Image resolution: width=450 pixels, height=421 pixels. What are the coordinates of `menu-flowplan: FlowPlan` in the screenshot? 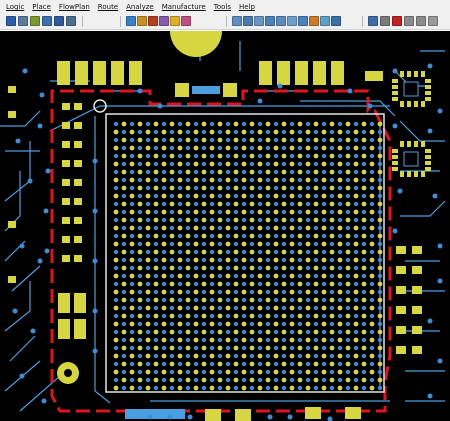 It's located at (74, 7).